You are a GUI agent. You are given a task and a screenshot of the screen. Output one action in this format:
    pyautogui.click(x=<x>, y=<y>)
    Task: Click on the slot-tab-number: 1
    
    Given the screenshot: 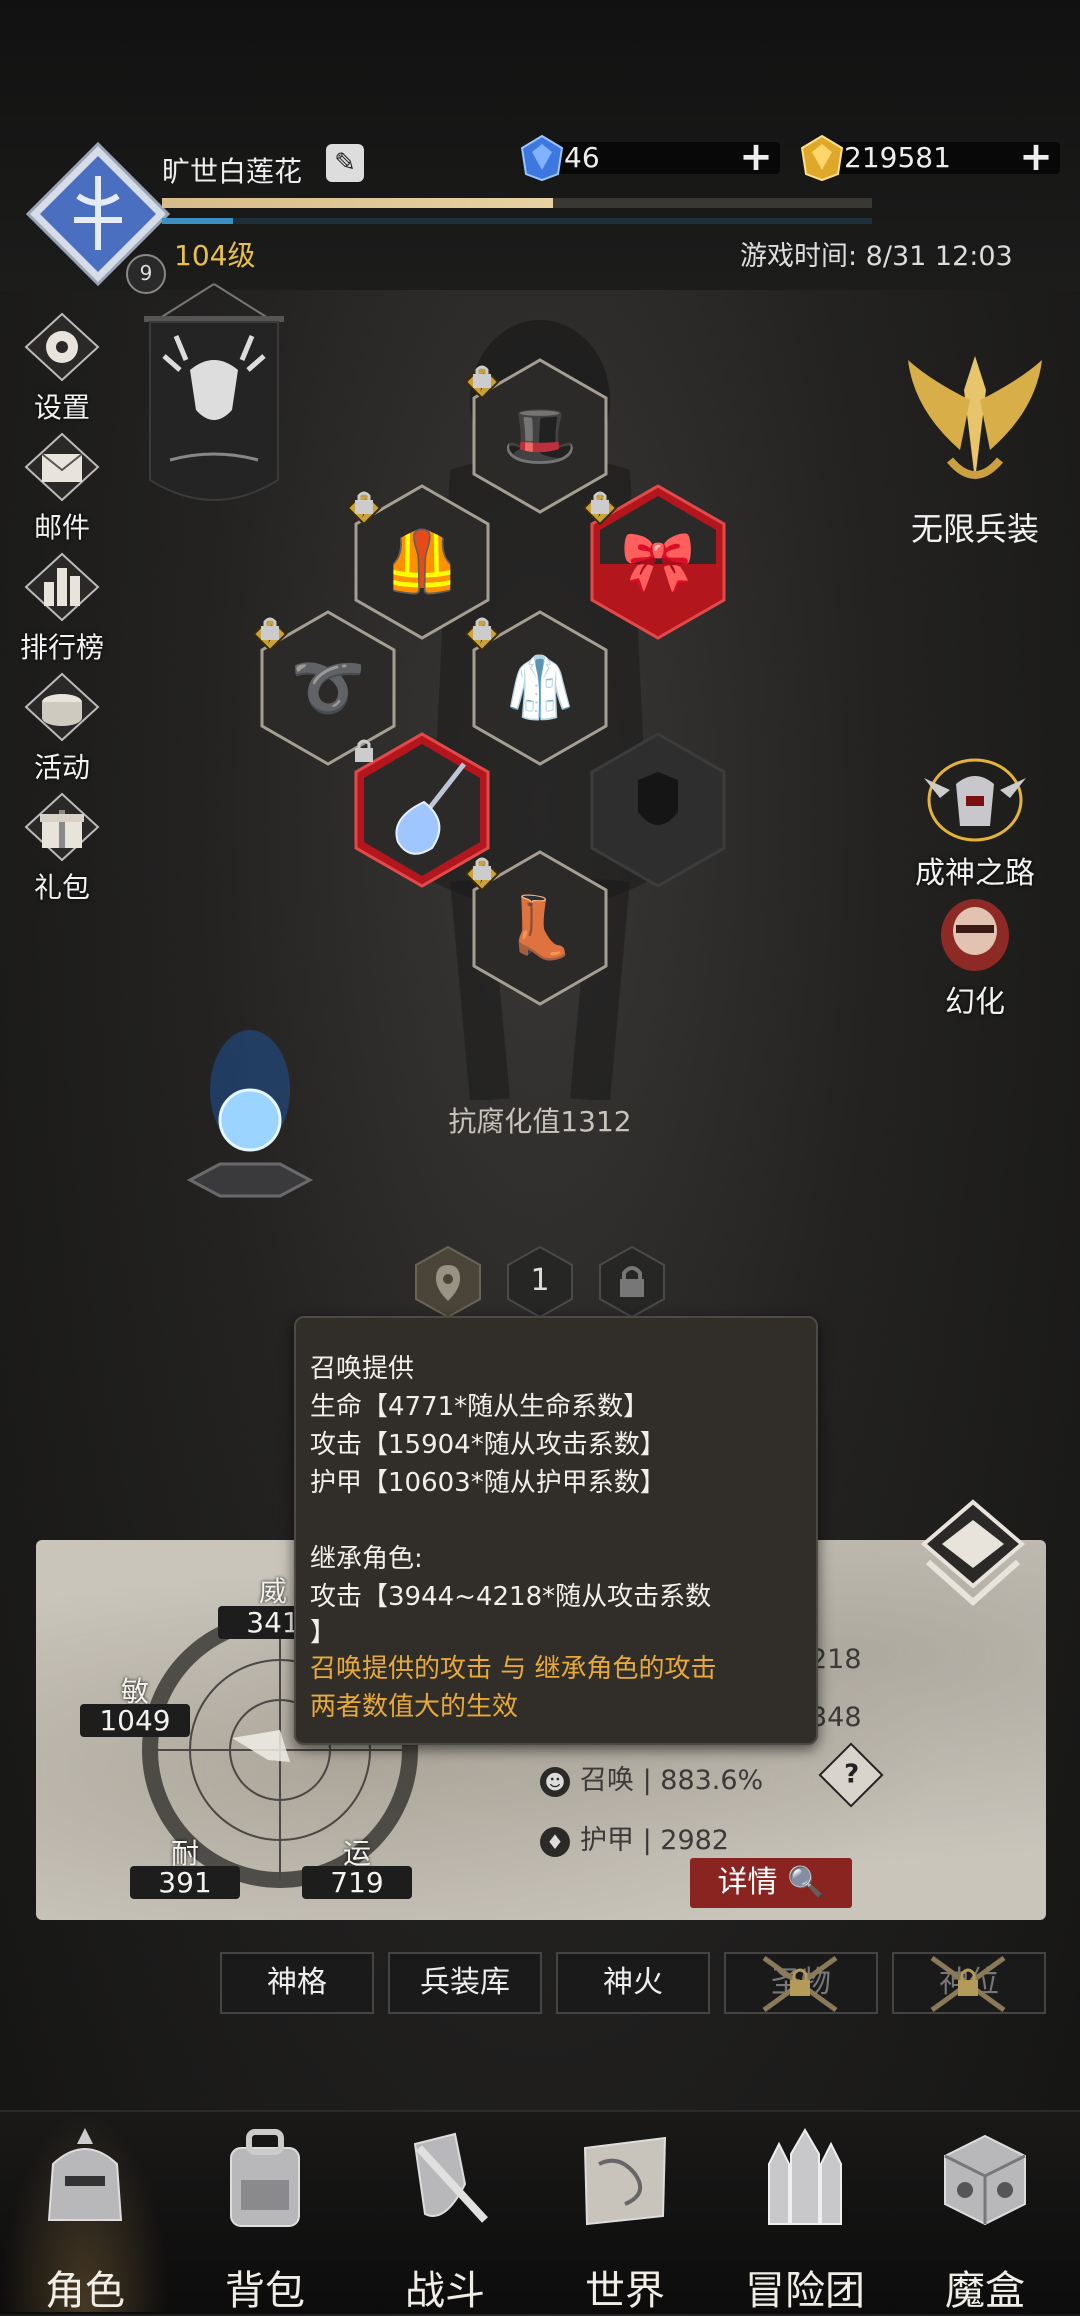 What is the action you would take?
    pyautogui.click(x=540, y=1280)
    